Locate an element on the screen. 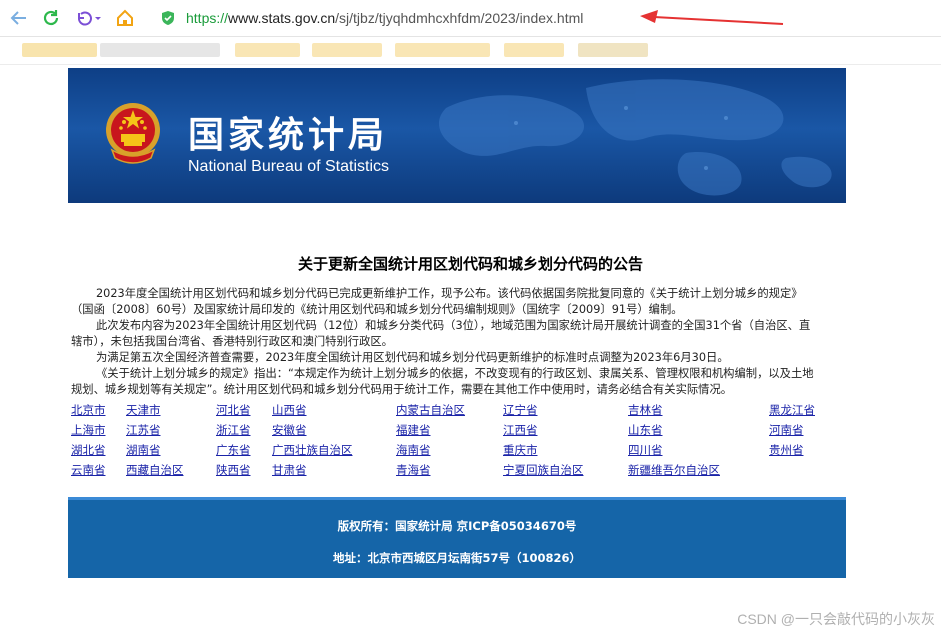  back-arrow-icon is located at coordinates (18, 18).